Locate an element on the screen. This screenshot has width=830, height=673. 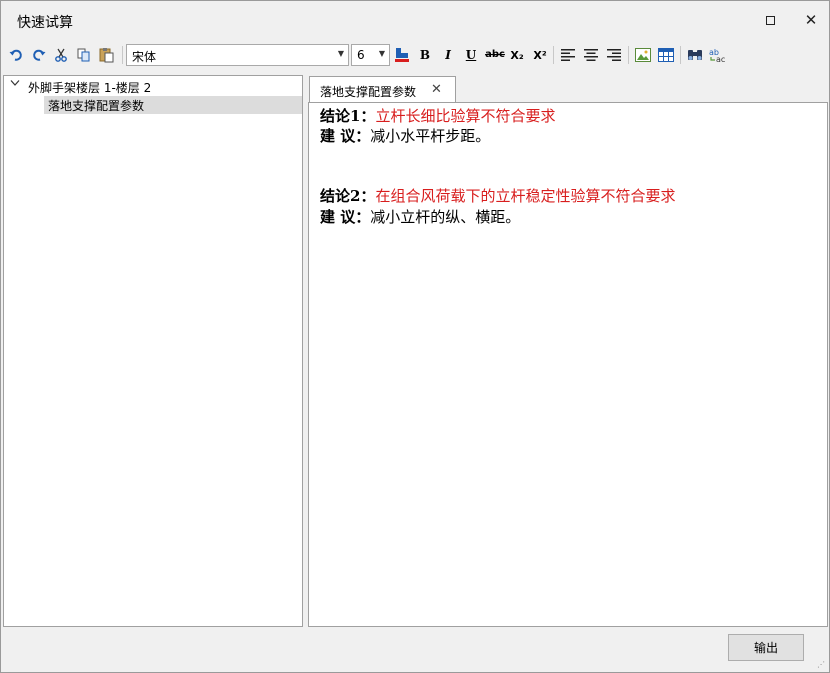
replace-button: ab ac is located at coordinates (718, 55).